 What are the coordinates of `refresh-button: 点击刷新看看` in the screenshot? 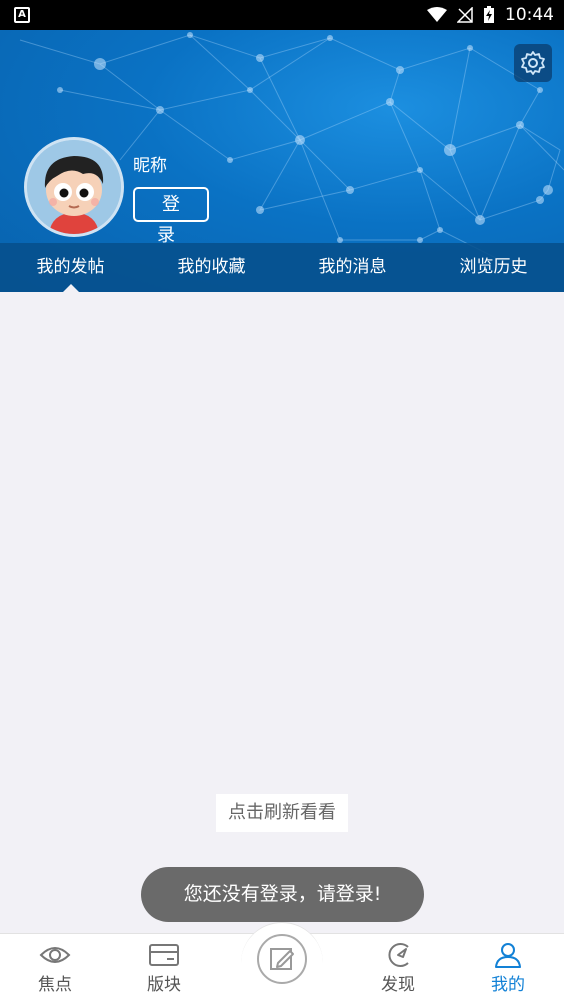 It's located at (282, 813).